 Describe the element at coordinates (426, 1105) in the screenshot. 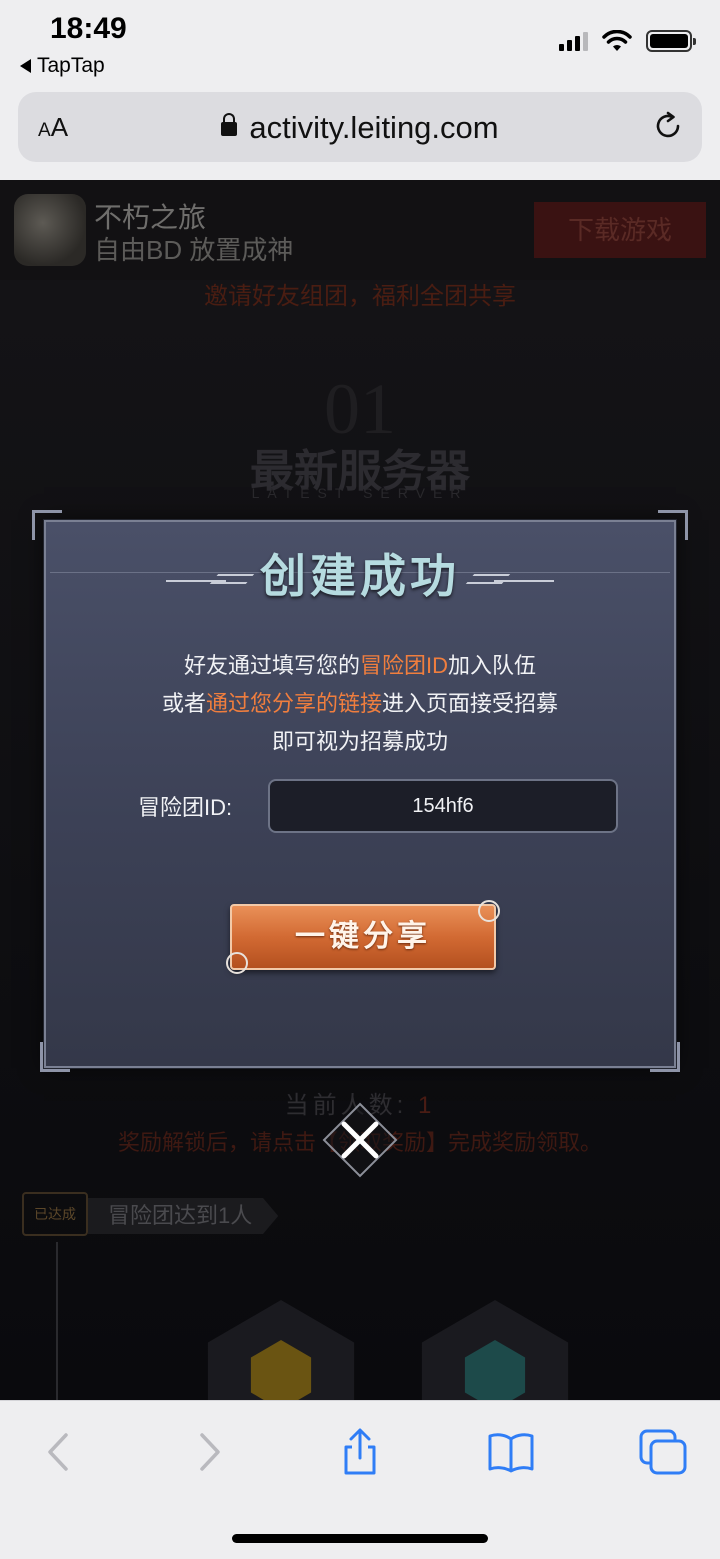

I see `member-count-value: 1` at that location.